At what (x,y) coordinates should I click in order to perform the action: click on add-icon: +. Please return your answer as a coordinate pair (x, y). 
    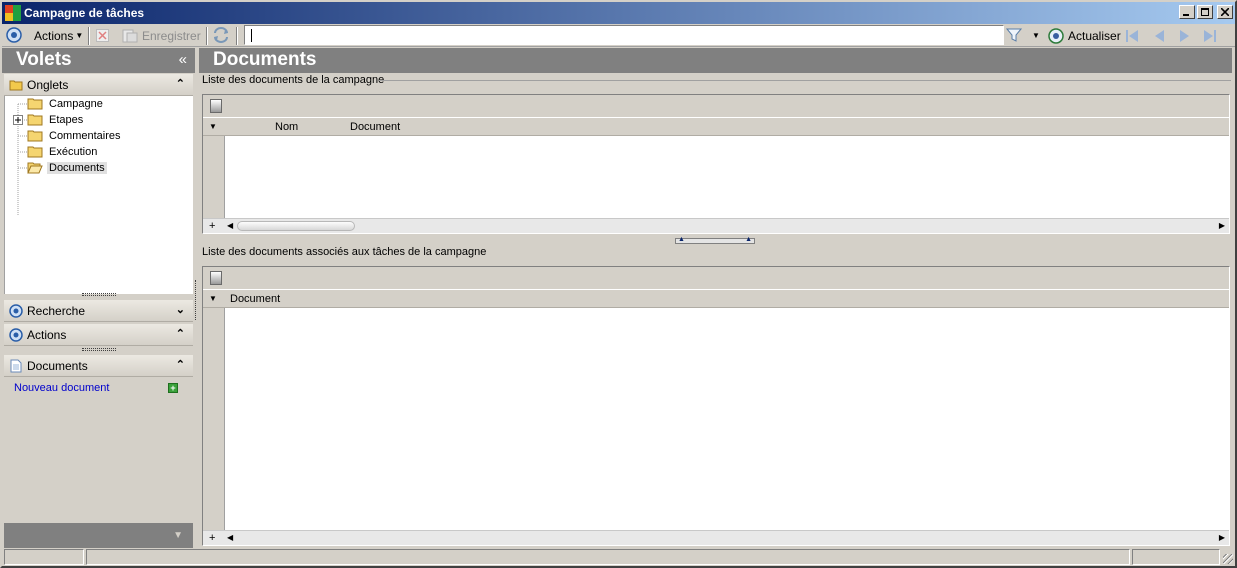
    Looking at the image, I should click on (173, 388).